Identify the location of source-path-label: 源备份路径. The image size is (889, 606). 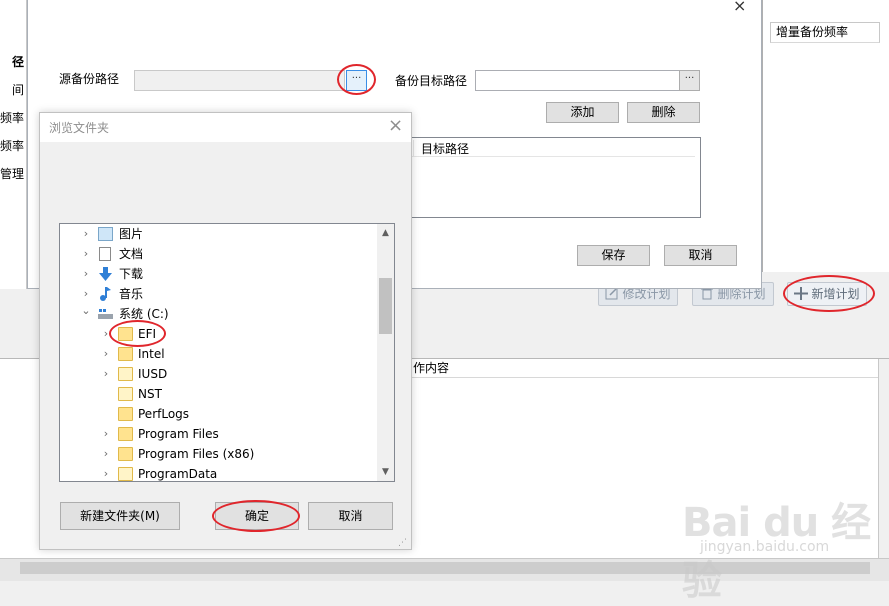
(89, 79).